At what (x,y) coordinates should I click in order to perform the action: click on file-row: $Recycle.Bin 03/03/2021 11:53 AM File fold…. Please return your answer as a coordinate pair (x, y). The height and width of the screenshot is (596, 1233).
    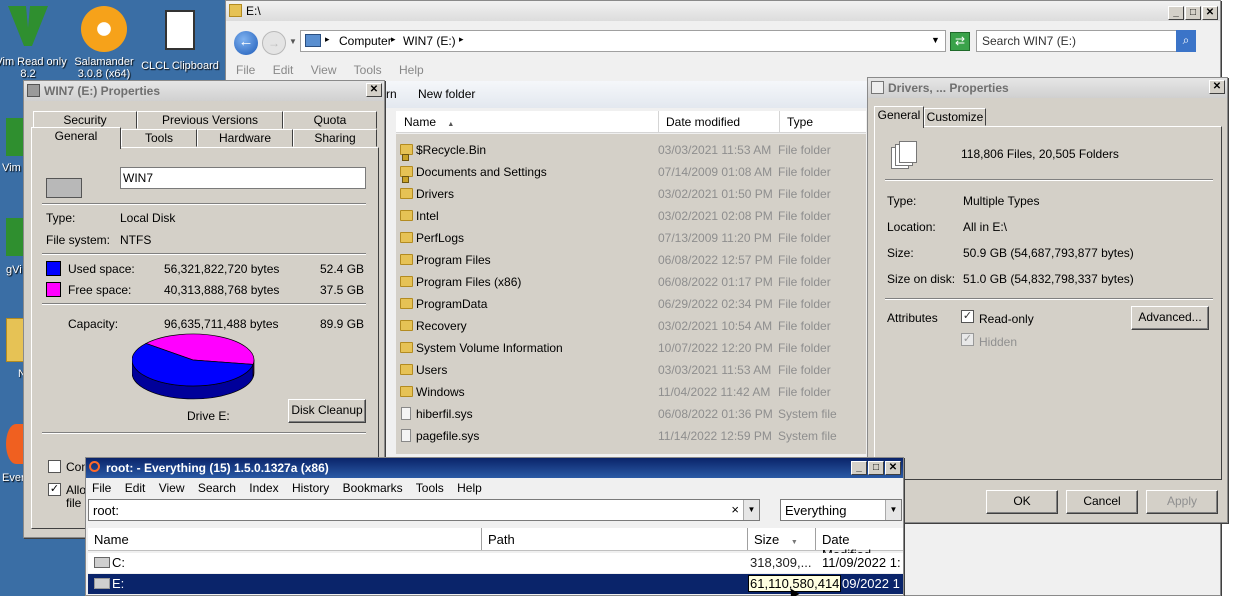
    Looking at the image, I should click on (631, 150).